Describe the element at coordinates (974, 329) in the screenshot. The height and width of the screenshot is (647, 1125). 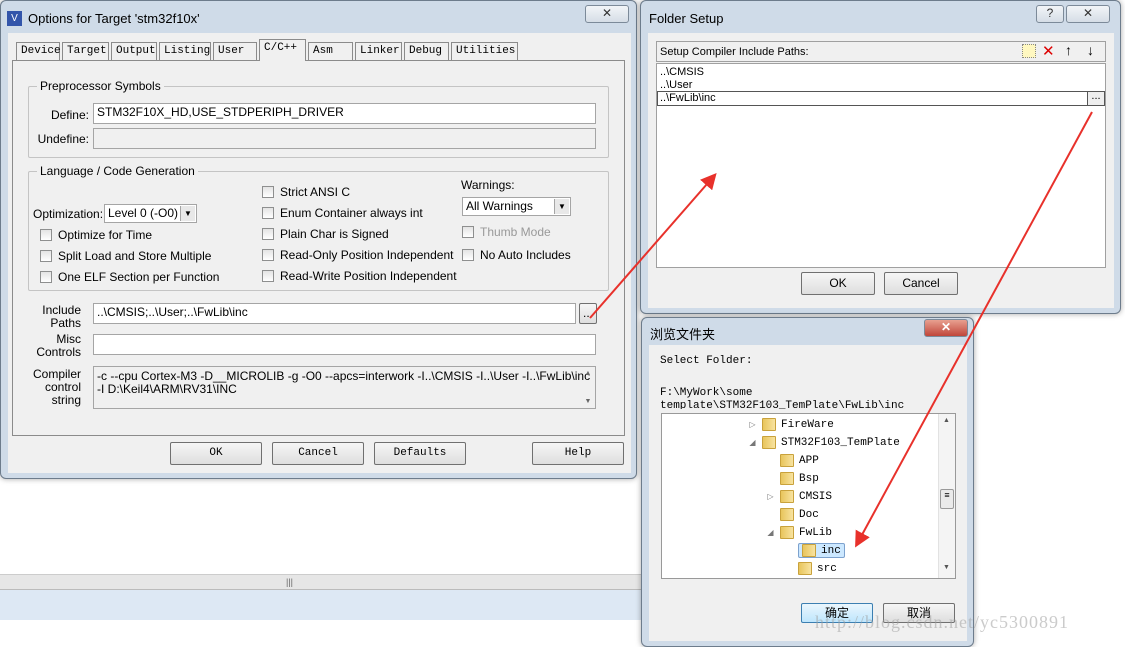
I see `arrow-to-inc-folder` at that location.